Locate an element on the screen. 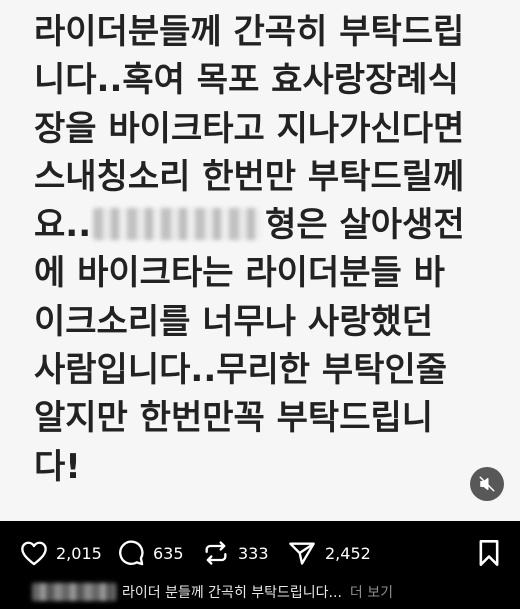  heart-icon is located at coordinates (34, 553).